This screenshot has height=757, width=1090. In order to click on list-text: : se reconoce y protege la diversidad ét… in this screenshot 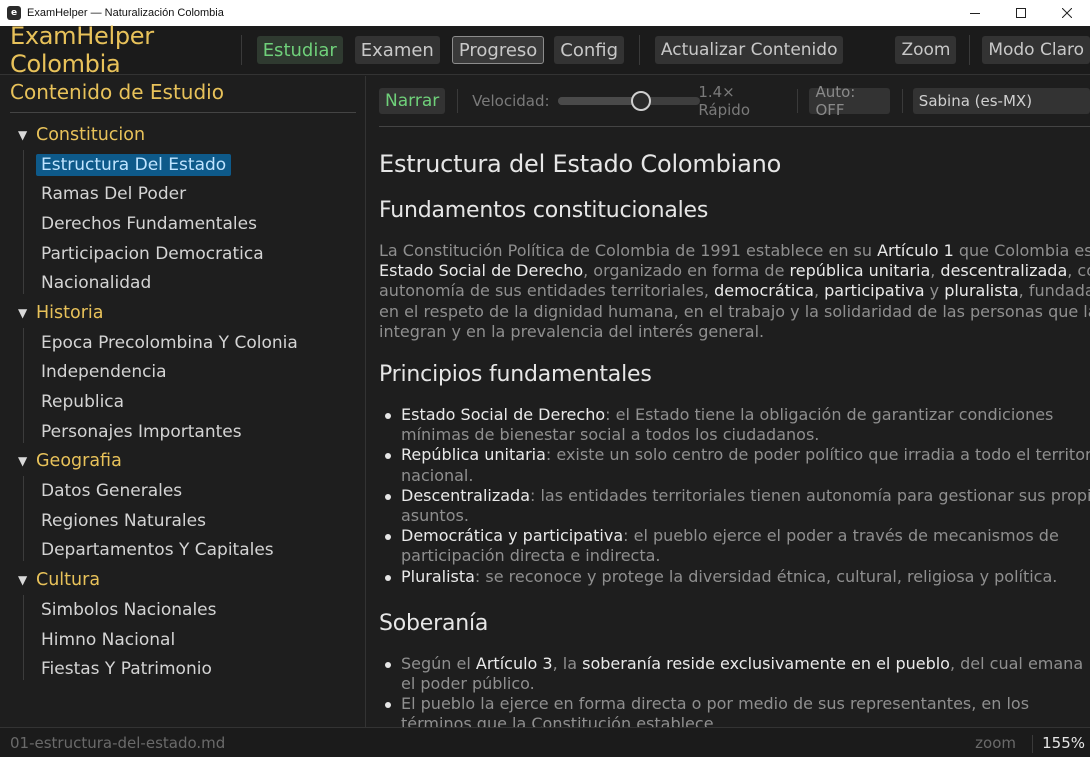, I will do `click(766, 576)`.